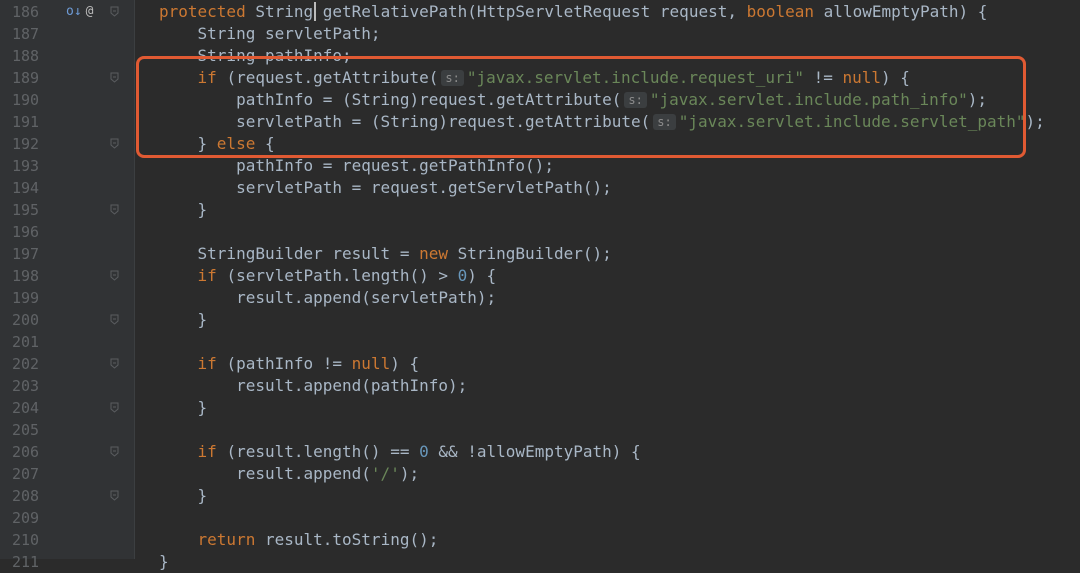 Image resolution: width=1080 pixels, height=573 pixels. Describe the element at coordinates (540, 496) in the screenshot. I see `code-line: 208 }` at that location.